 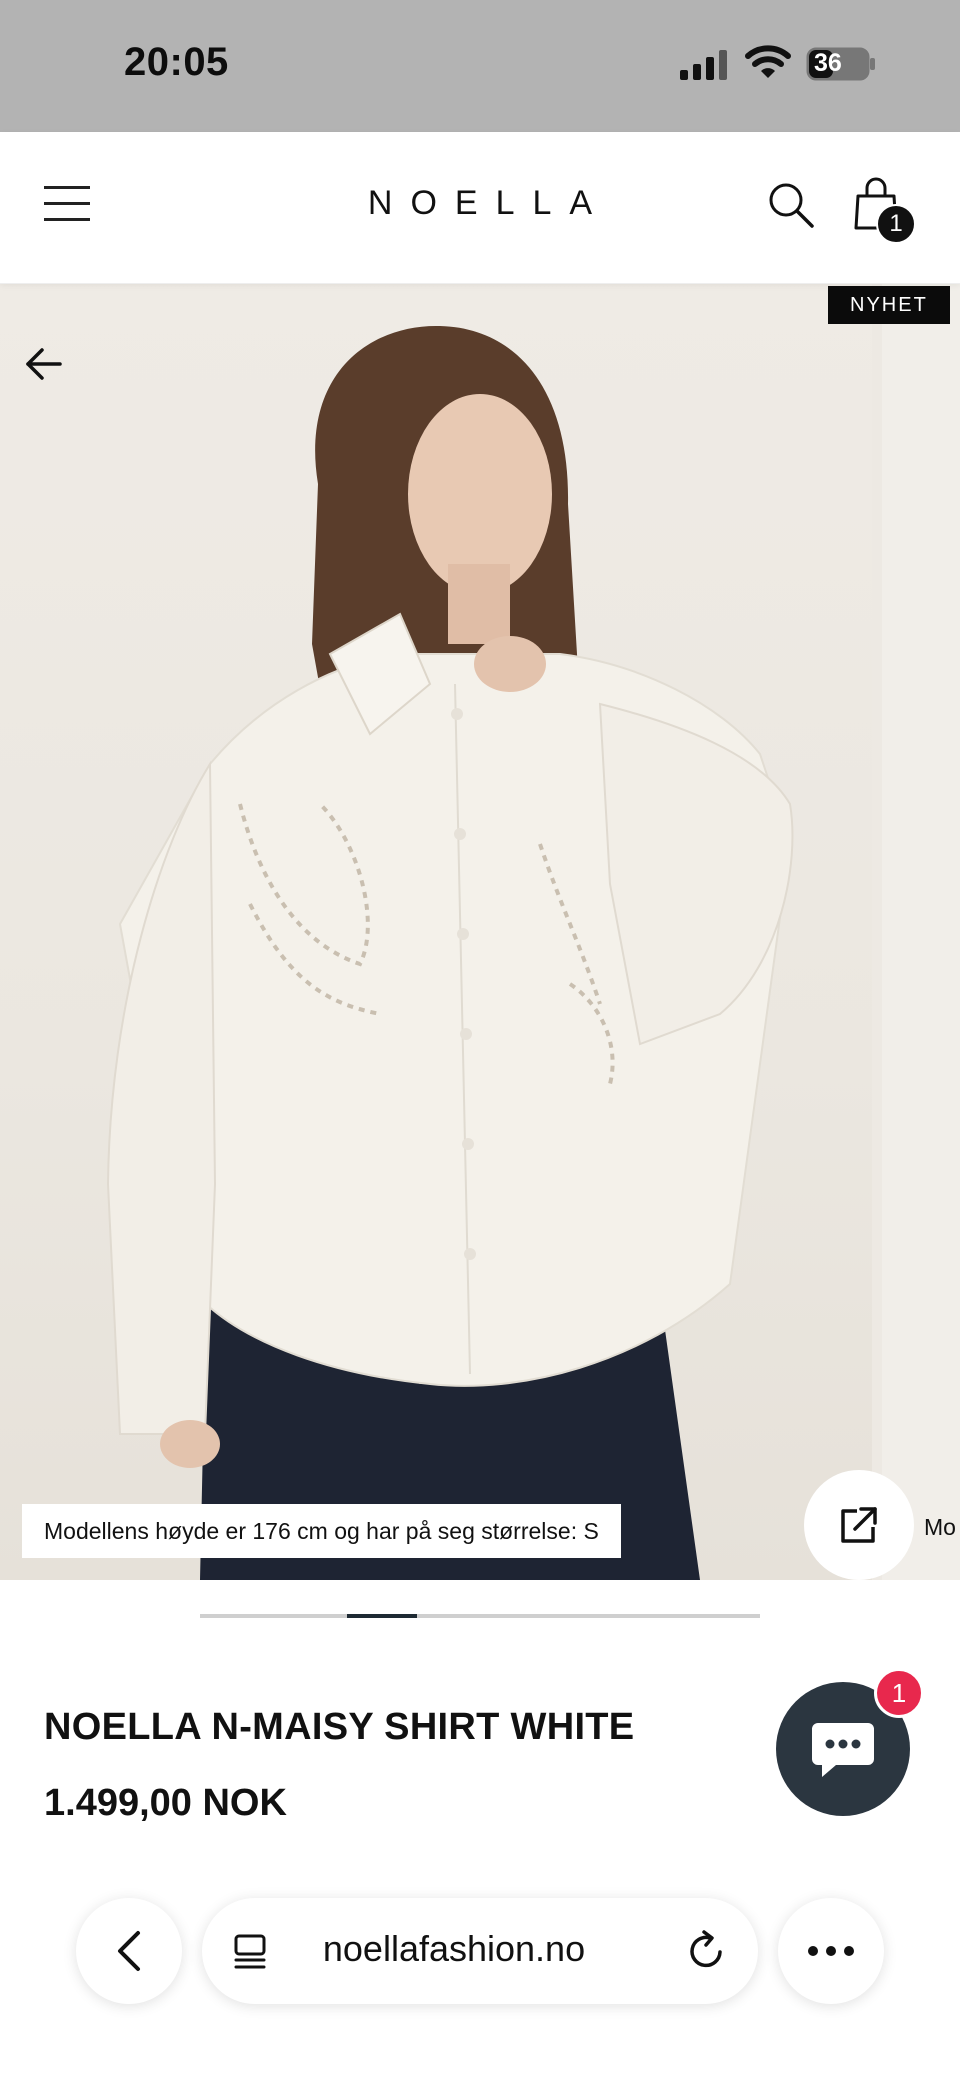 I want to click on gallery-scroll-indicator, so click(x=480, y=1616).